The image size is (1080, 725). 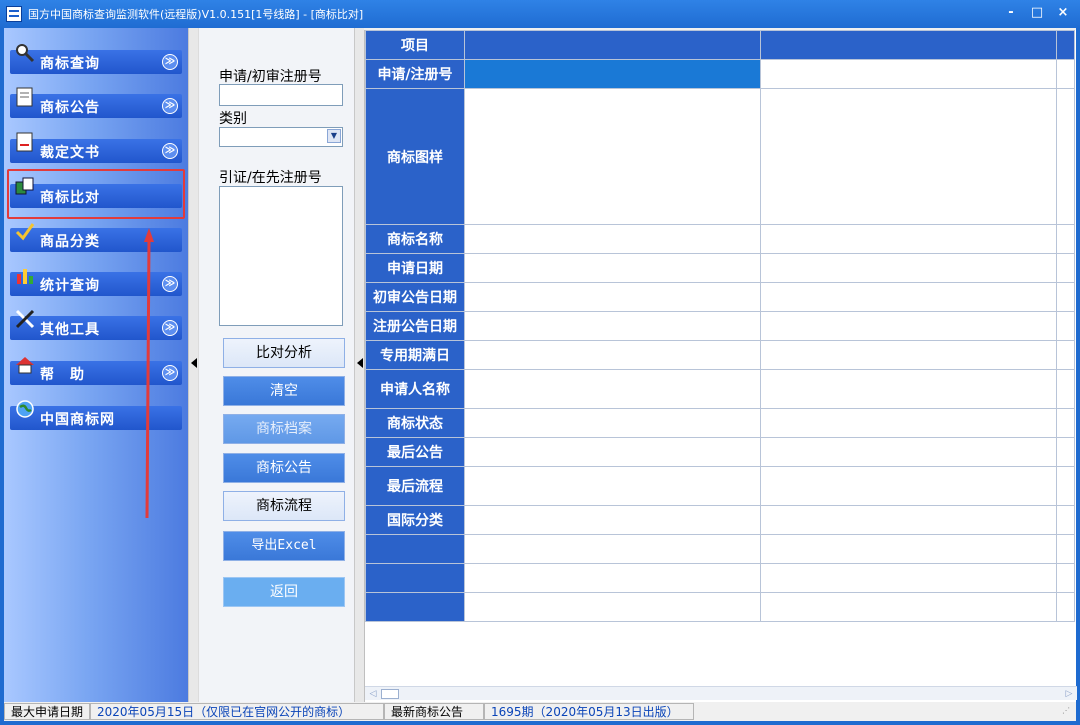 What do you see at coordinates (96, 59) in the screenshot?
I see `sidebar-item-trademark-search: 商标查询 ≫` at bounding box center [96, 59].